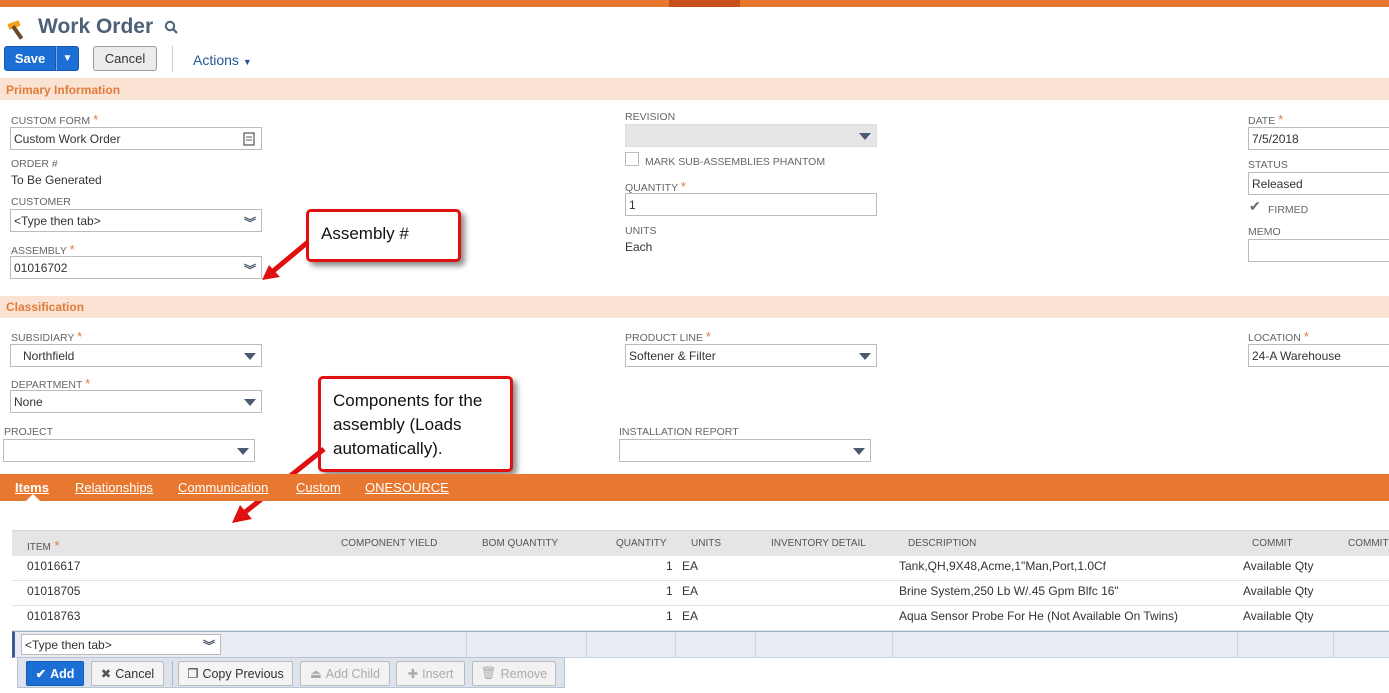 The image size is (1389, 693). I want to click on date-field: 7/5/2018, so click(1318, 138).